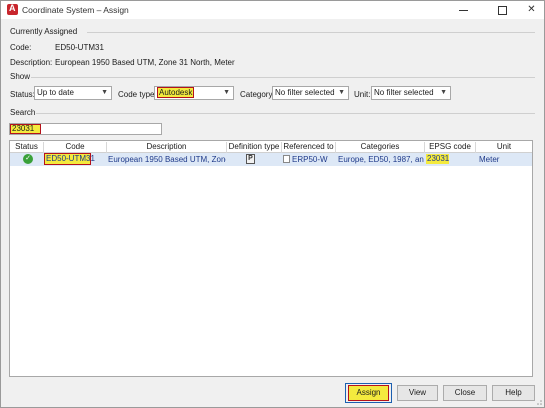 Image resolution: width=545 pixels, height=408 pixels. Describe the element at coordinates (465, 393) in the screenshot. I see `close-button: Close` at that location.